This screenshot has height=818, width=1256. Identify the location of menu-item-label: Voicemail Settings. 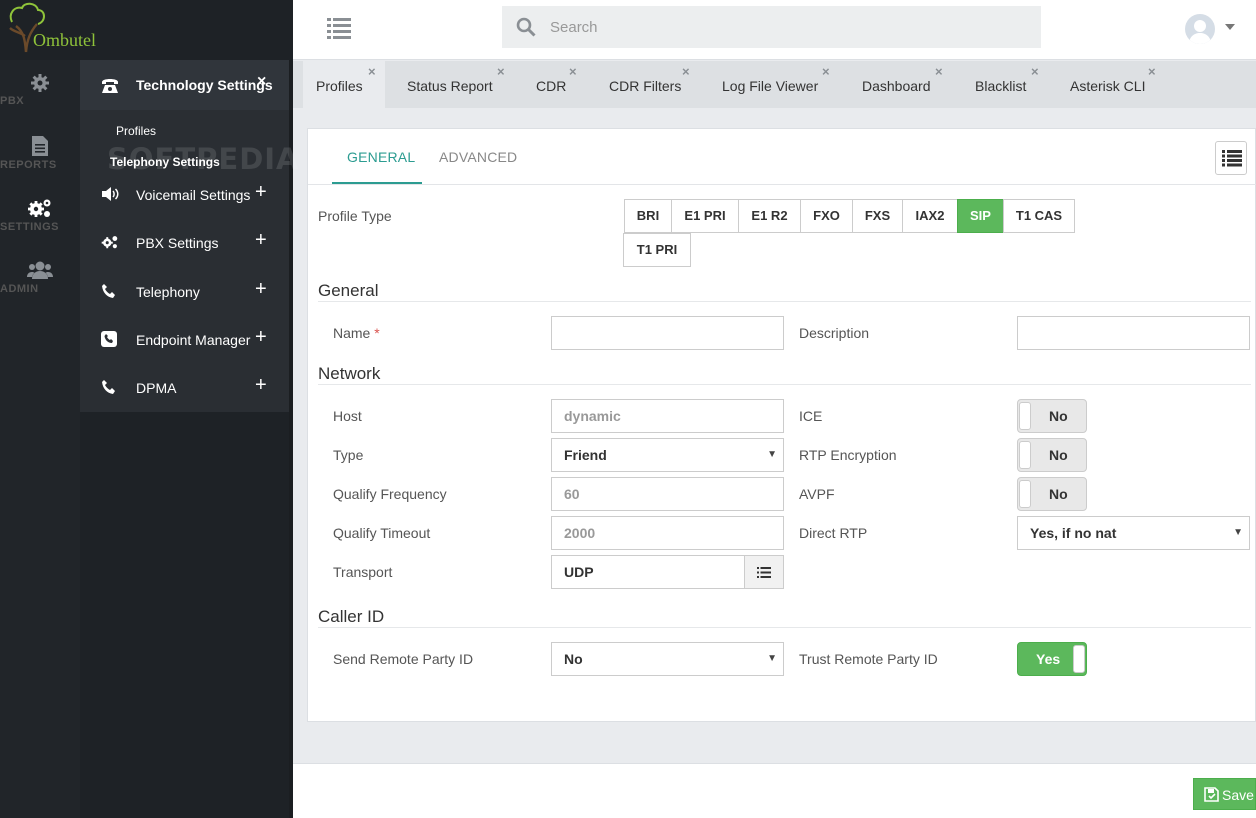
(193, 195).